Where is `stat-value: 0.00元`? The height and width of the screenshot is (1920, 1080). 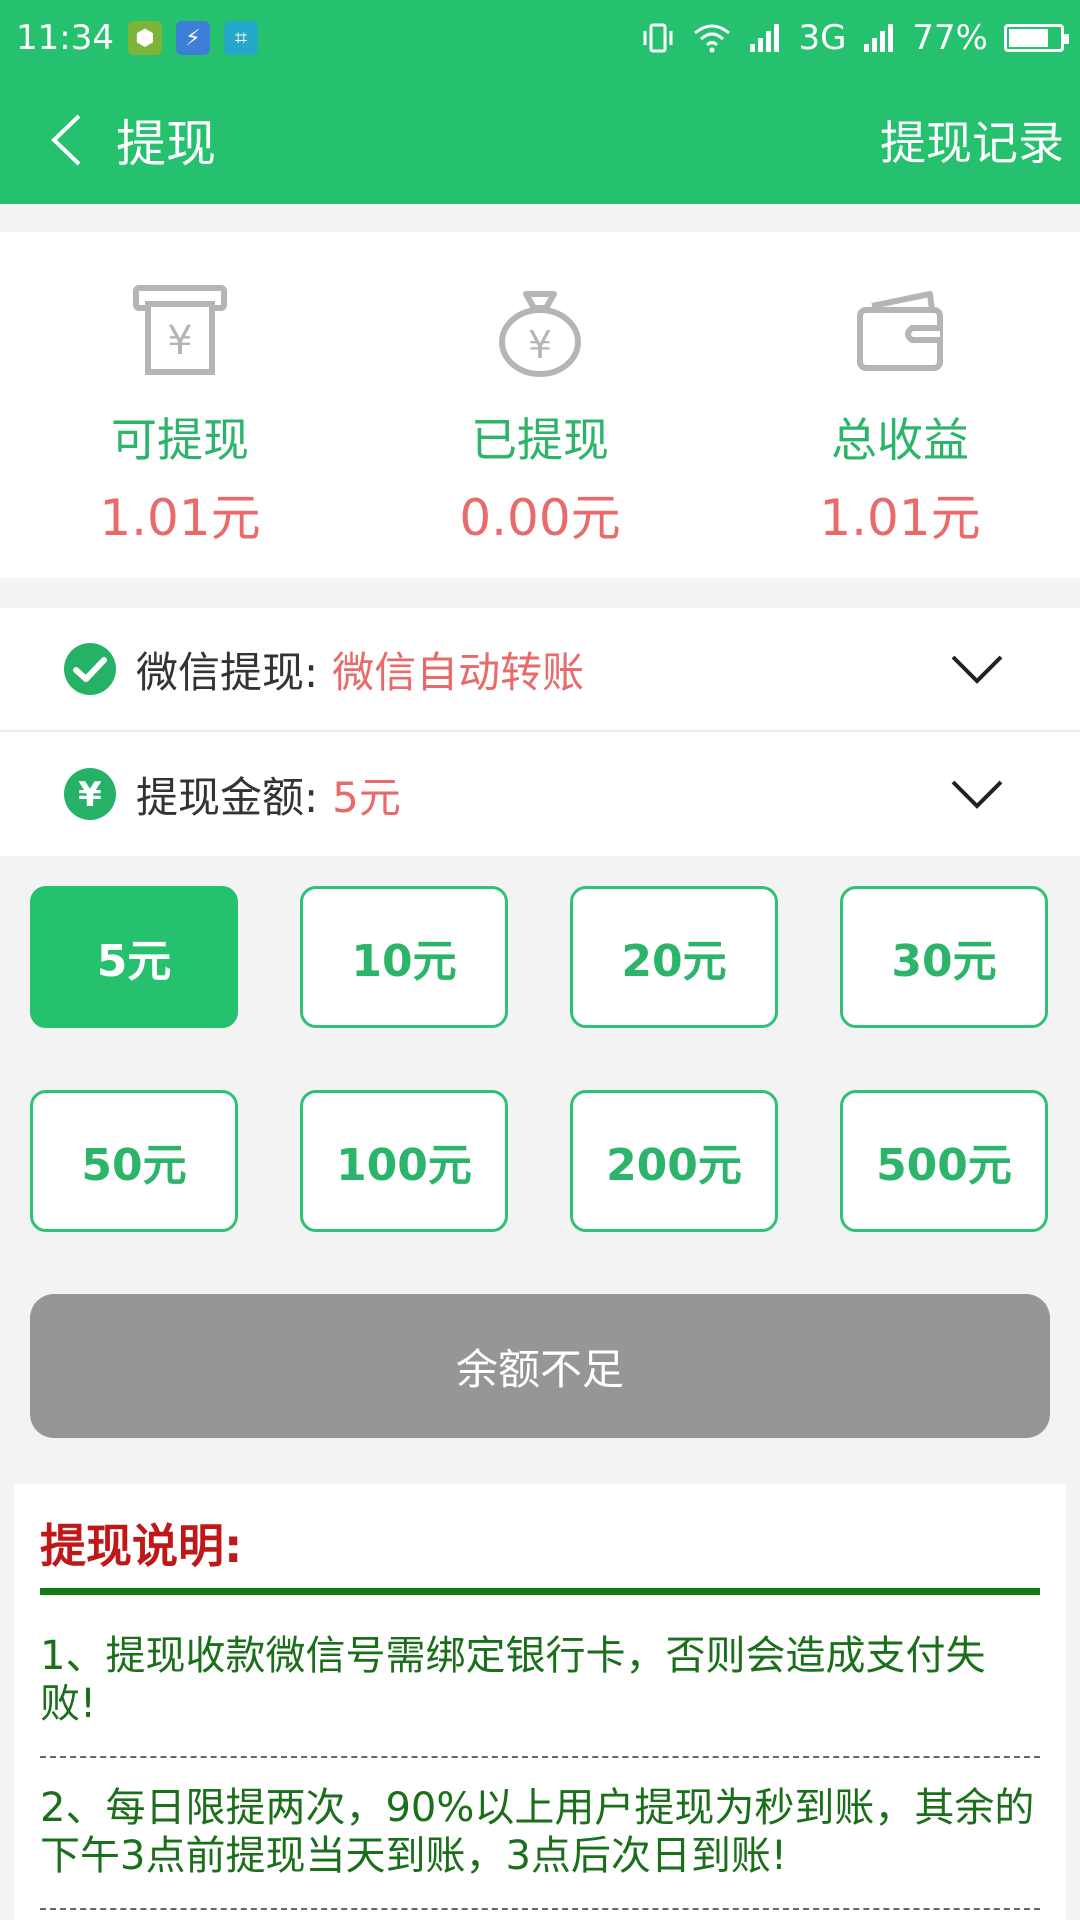 stat-value: 0.00元 is located at coordinates (540, 518).